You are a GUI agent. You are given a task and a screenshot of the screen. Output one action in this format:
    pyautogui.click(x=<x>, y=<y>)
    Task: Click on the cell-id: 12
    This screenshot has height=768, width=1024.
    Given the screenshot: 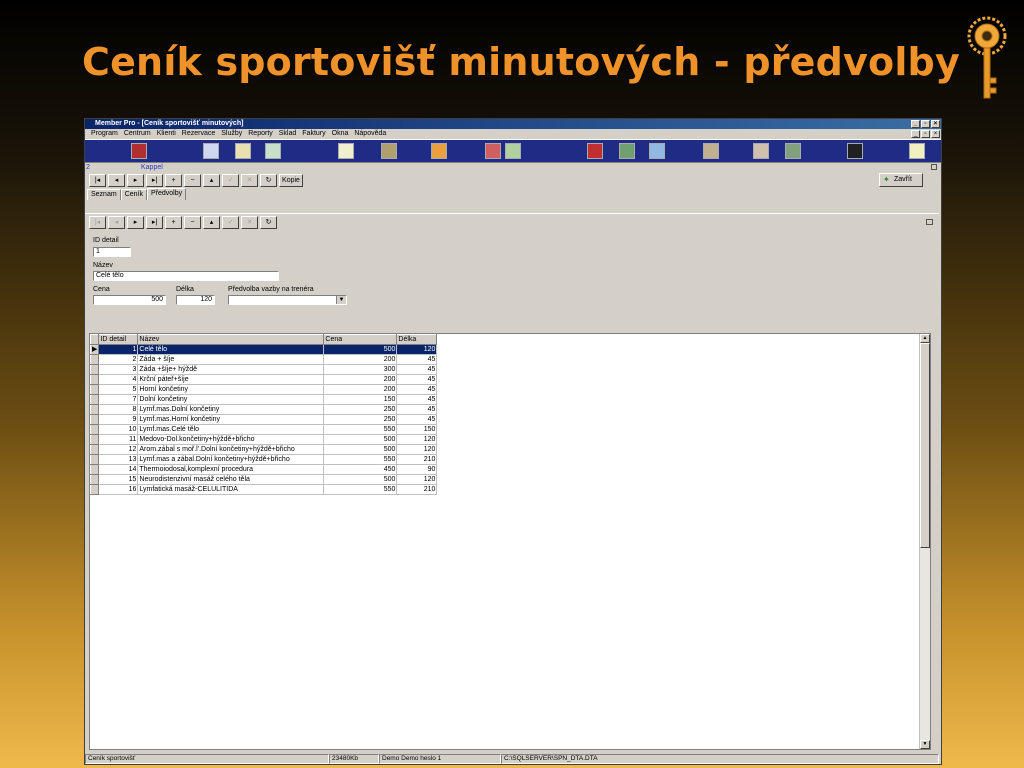 What is the action you would take?
    pyautogui.click(x=118, y=449)
    